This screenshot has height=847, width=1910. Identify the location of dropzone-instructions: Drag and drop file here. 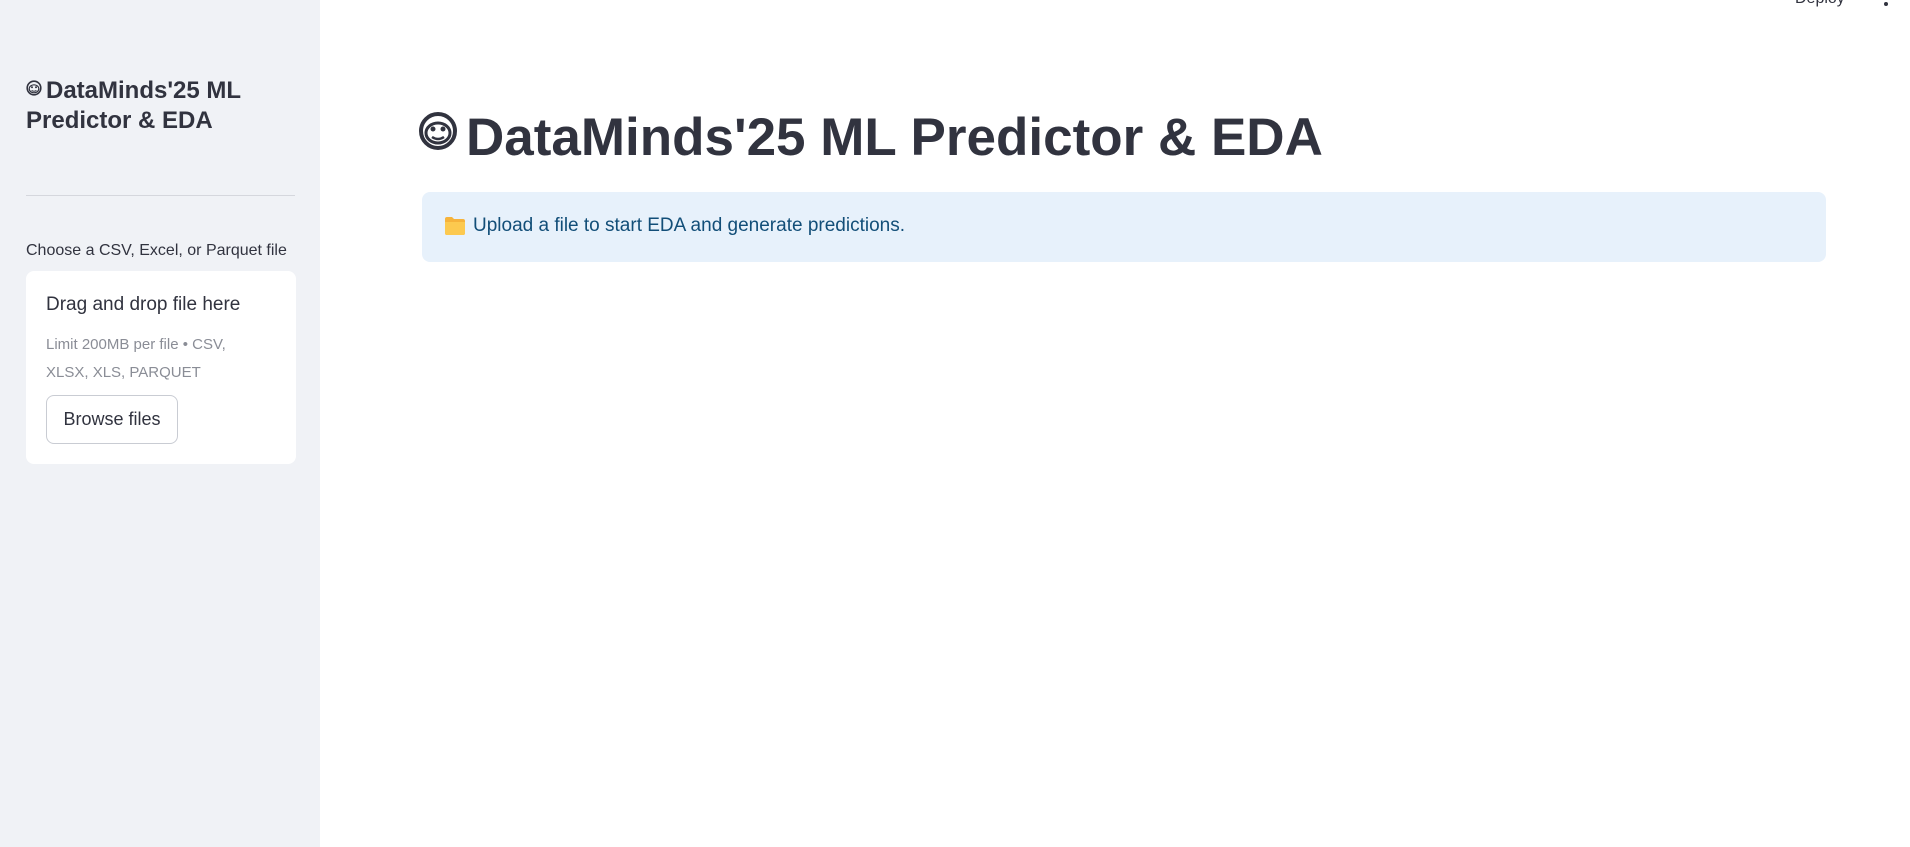
(143, 304).